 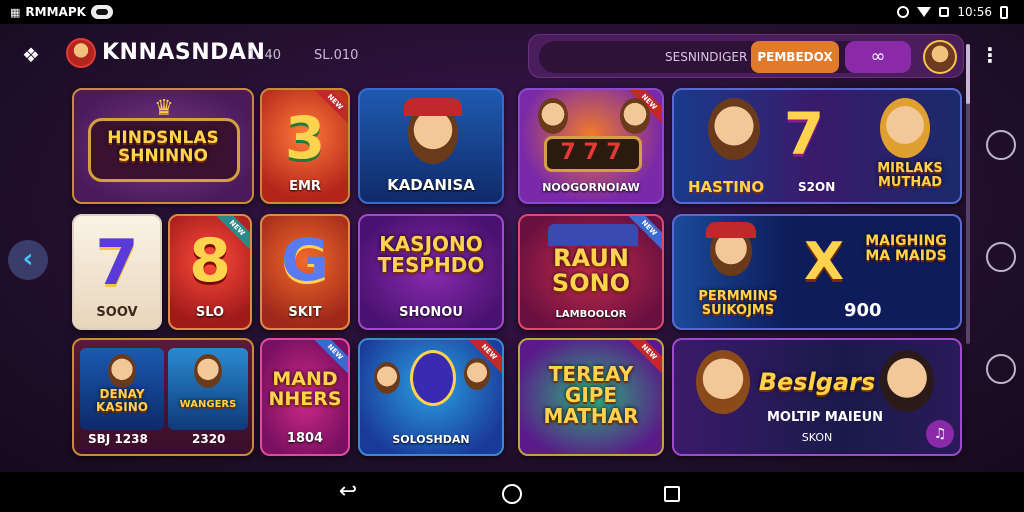 I want to click on game-tile-4: NEW 7 7 7 NOOGORNOIAW, so click(x=591, y=146).